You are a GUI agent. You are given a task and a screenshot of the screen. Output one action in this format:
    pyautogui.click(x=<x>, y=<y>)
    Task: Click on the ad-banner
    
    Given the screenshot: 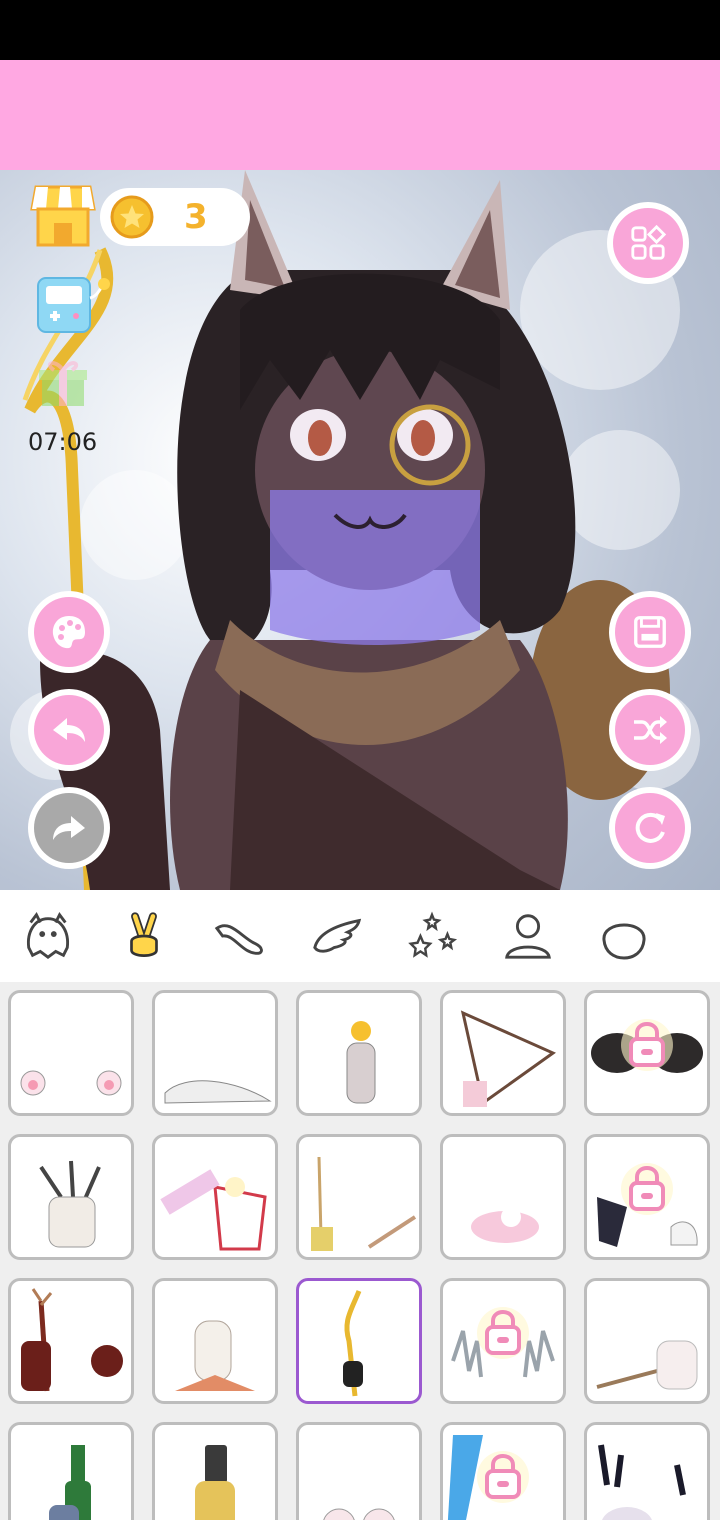 What is the action you would take?
    pyautogui.click(x=360, y=115)
    